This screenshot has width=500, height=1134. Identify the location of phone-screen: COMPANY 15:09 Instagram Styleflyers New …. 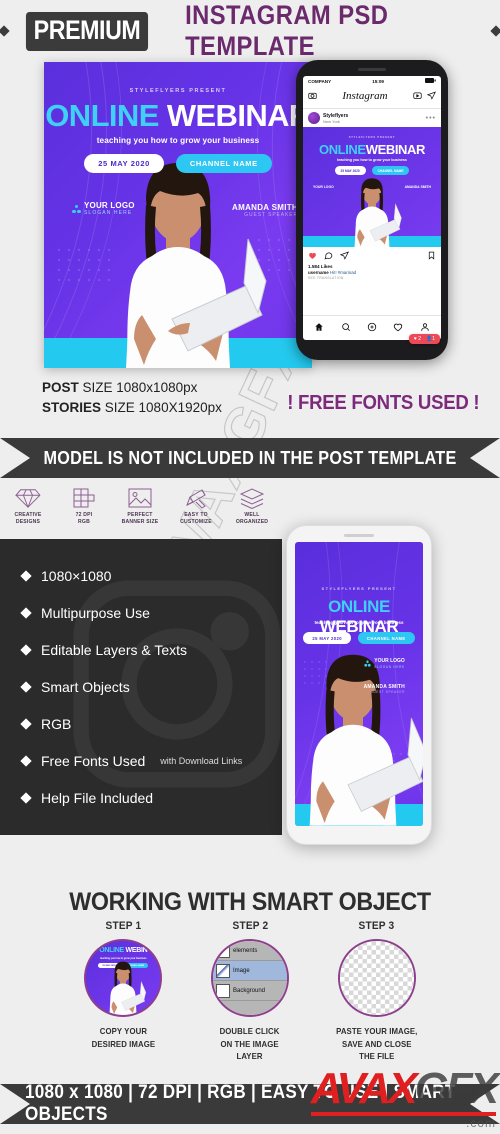
(372, 210).